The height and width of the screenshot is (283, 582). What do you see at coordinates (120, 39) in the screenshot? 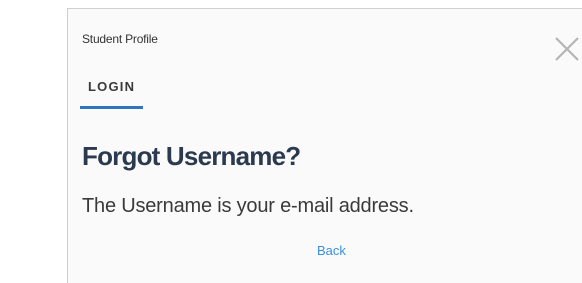
I see `dialog-title: Student Profile` at bounding box center [120, 39].